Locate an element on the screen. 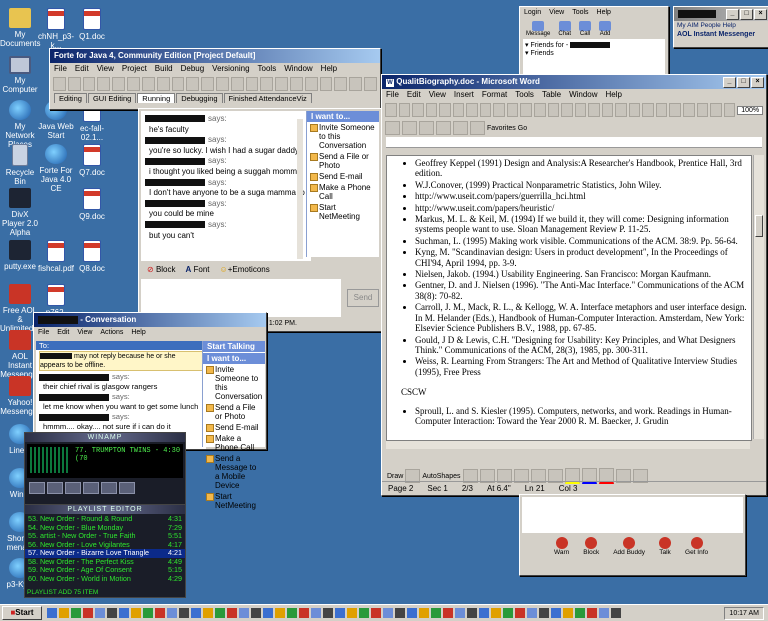  aim-button-0: Message is located at coordinates (538, 29).